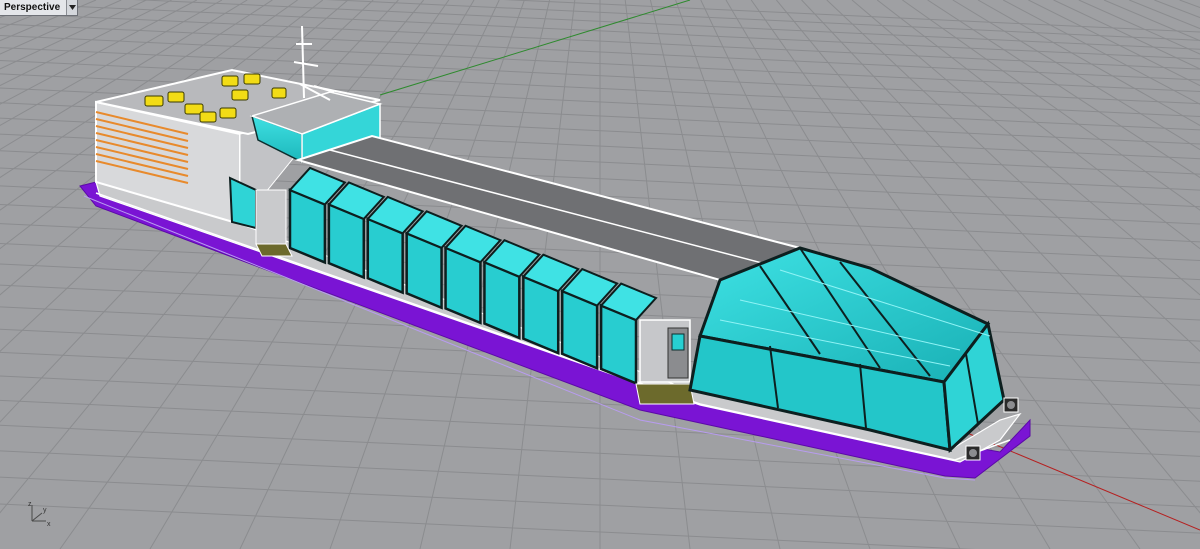  What do you see at coordinates (45, 510) in the screenshot?
I see `axis-y-label: y` at bounding box center [45, 510].